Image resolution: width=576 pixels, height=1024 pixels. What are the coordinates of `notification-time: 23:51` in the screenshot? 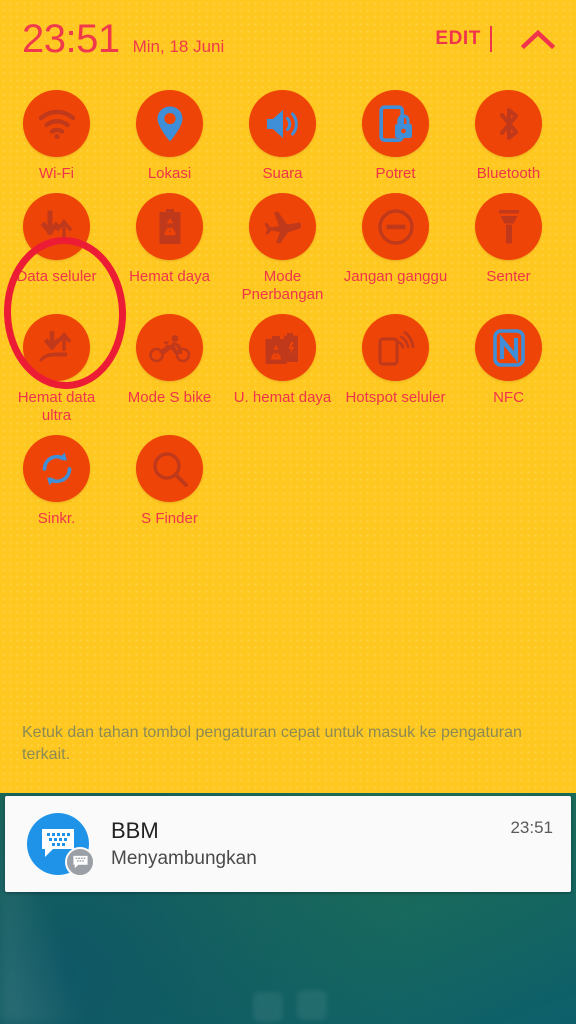 It's located at (531, 827).